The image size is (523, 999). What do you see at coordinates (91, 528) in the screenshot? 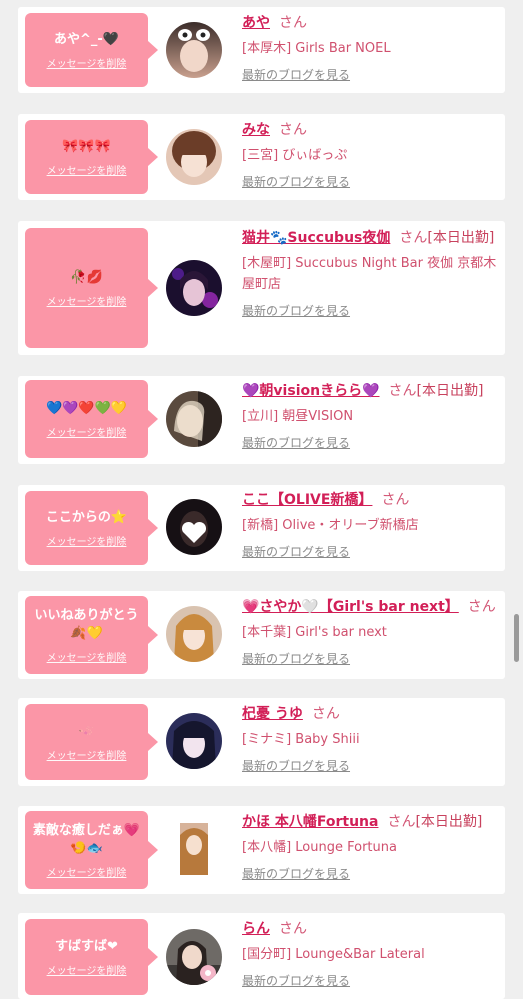
I see `message-bubble: ここからの⭐ メッセージを削除` at bounding box center [91, 528].